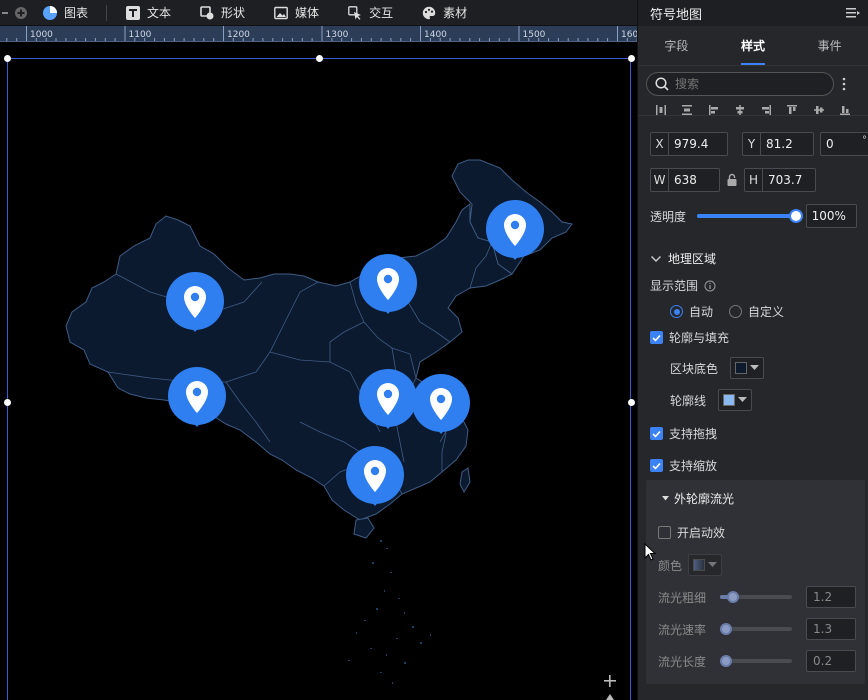  What do you see at coordinates (682, 597) in the screenshot?
I see `glow-thickness-label: 流光粗细` at bounding box center [682, 597].